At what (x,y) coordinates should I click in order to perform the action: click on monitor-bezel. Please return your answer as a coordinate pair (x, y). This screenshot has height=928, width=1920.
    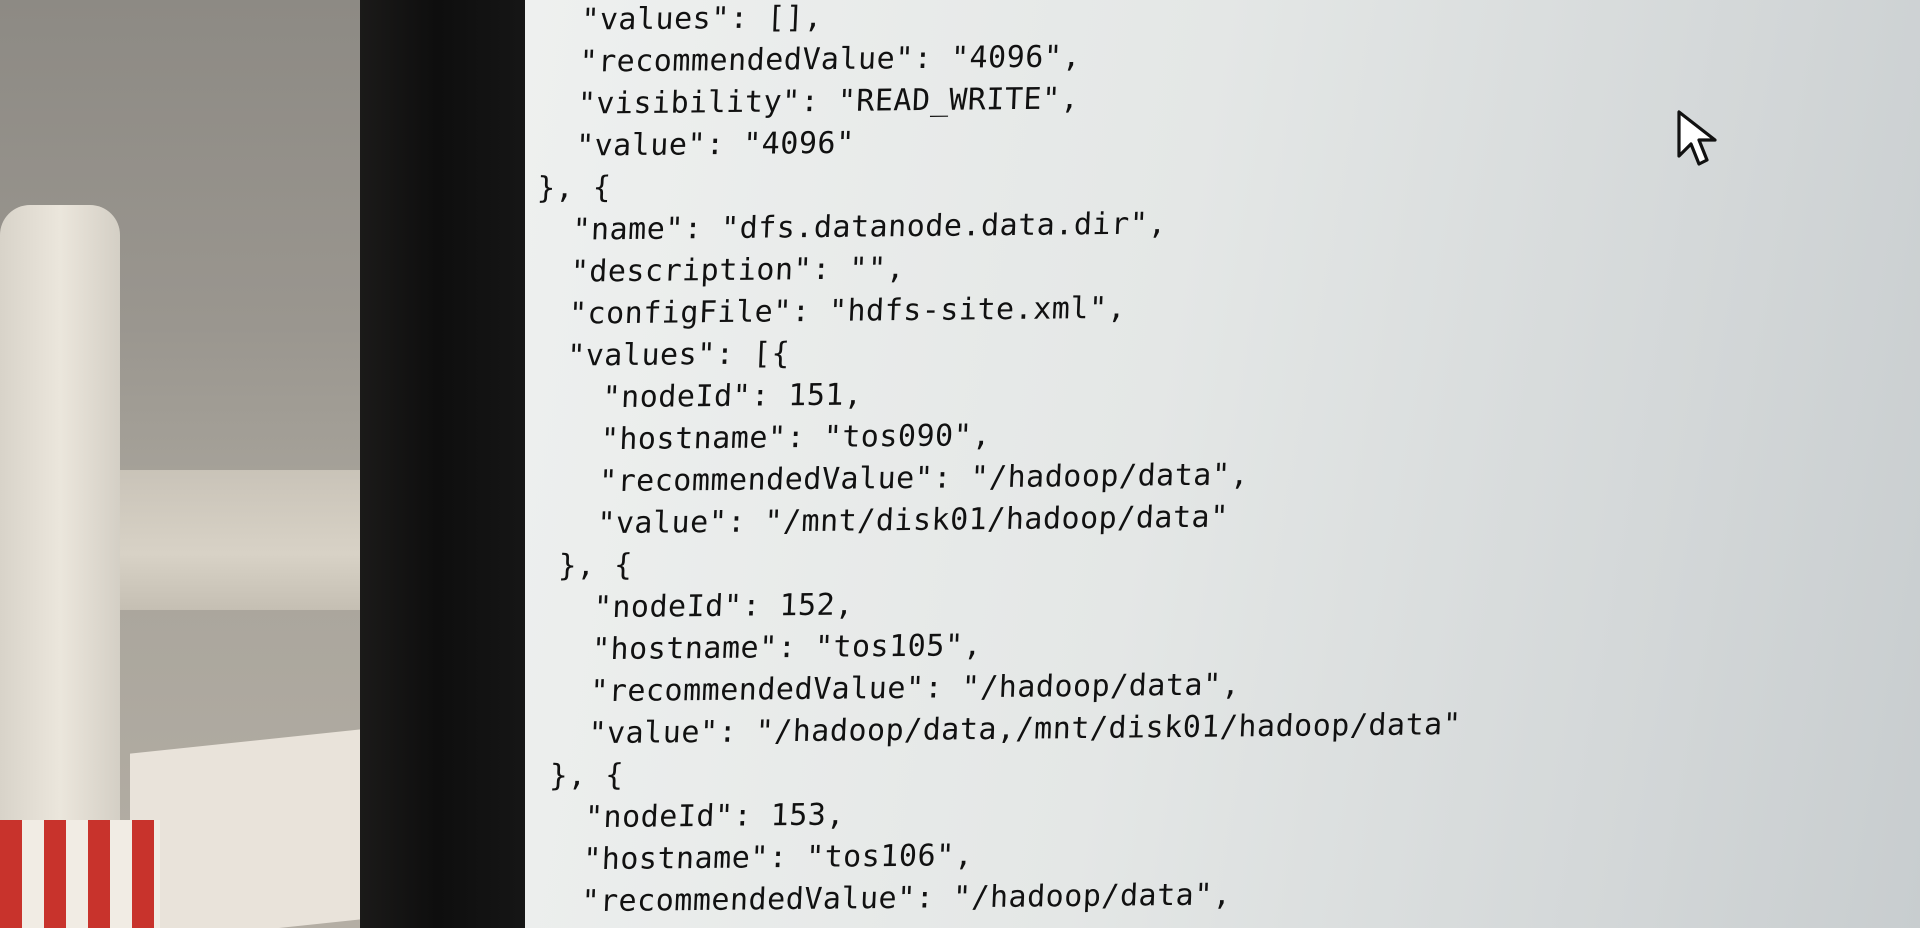
    Looking at the image, I should click on (445, 464).